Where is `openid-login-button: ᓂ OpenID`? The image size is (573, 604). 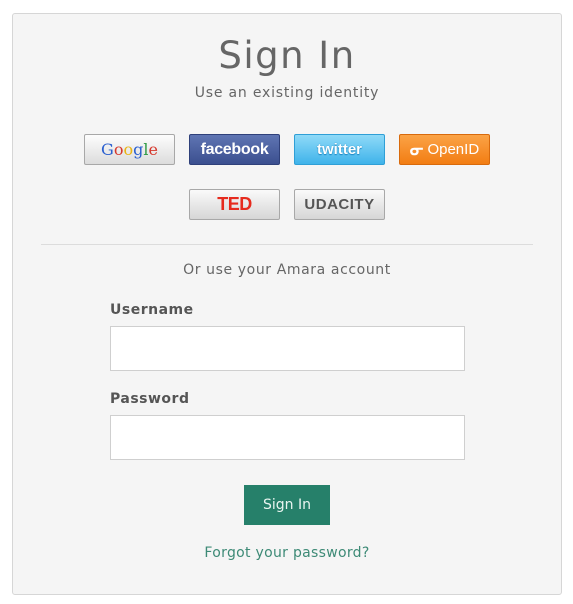 openid-login-button: ᓂ OpenID is located at coordinates (444, 149).